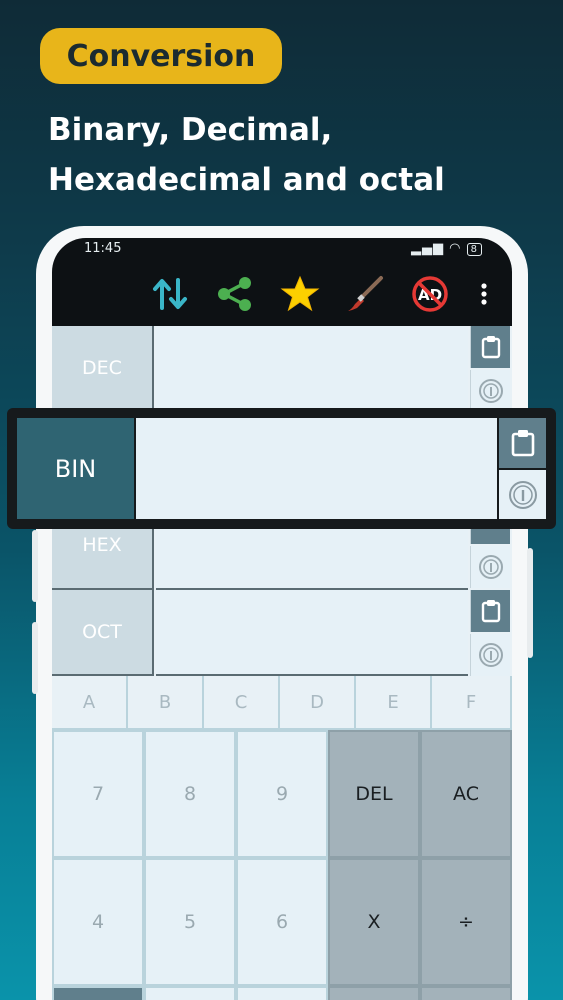 The height and width of the screenshot is (1000, 563). What do you see at coordinates (530, 603) in the screenshot?
I see `phone-power-button` at bounding box center [530, 603].